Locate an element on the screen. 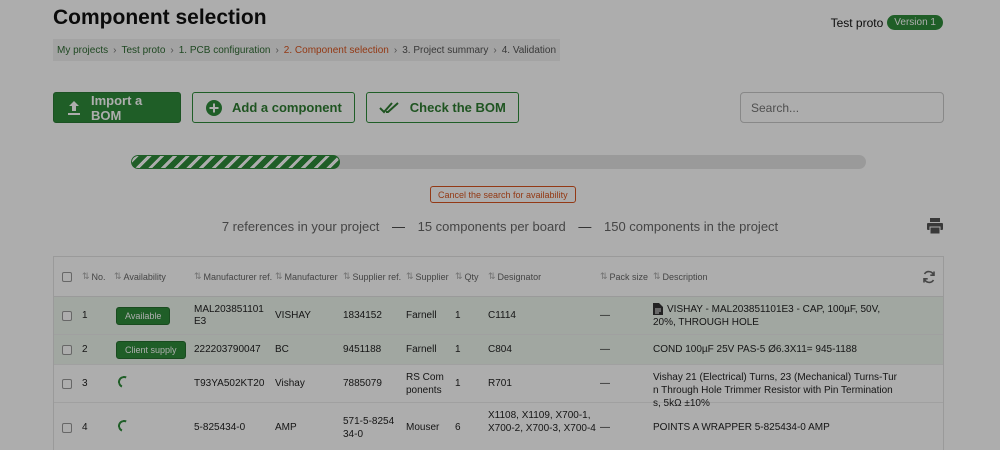 The width and height of the screenshot is (1000, 450). check-bom-label: Check the BOM is located at coordinates (457, 107).